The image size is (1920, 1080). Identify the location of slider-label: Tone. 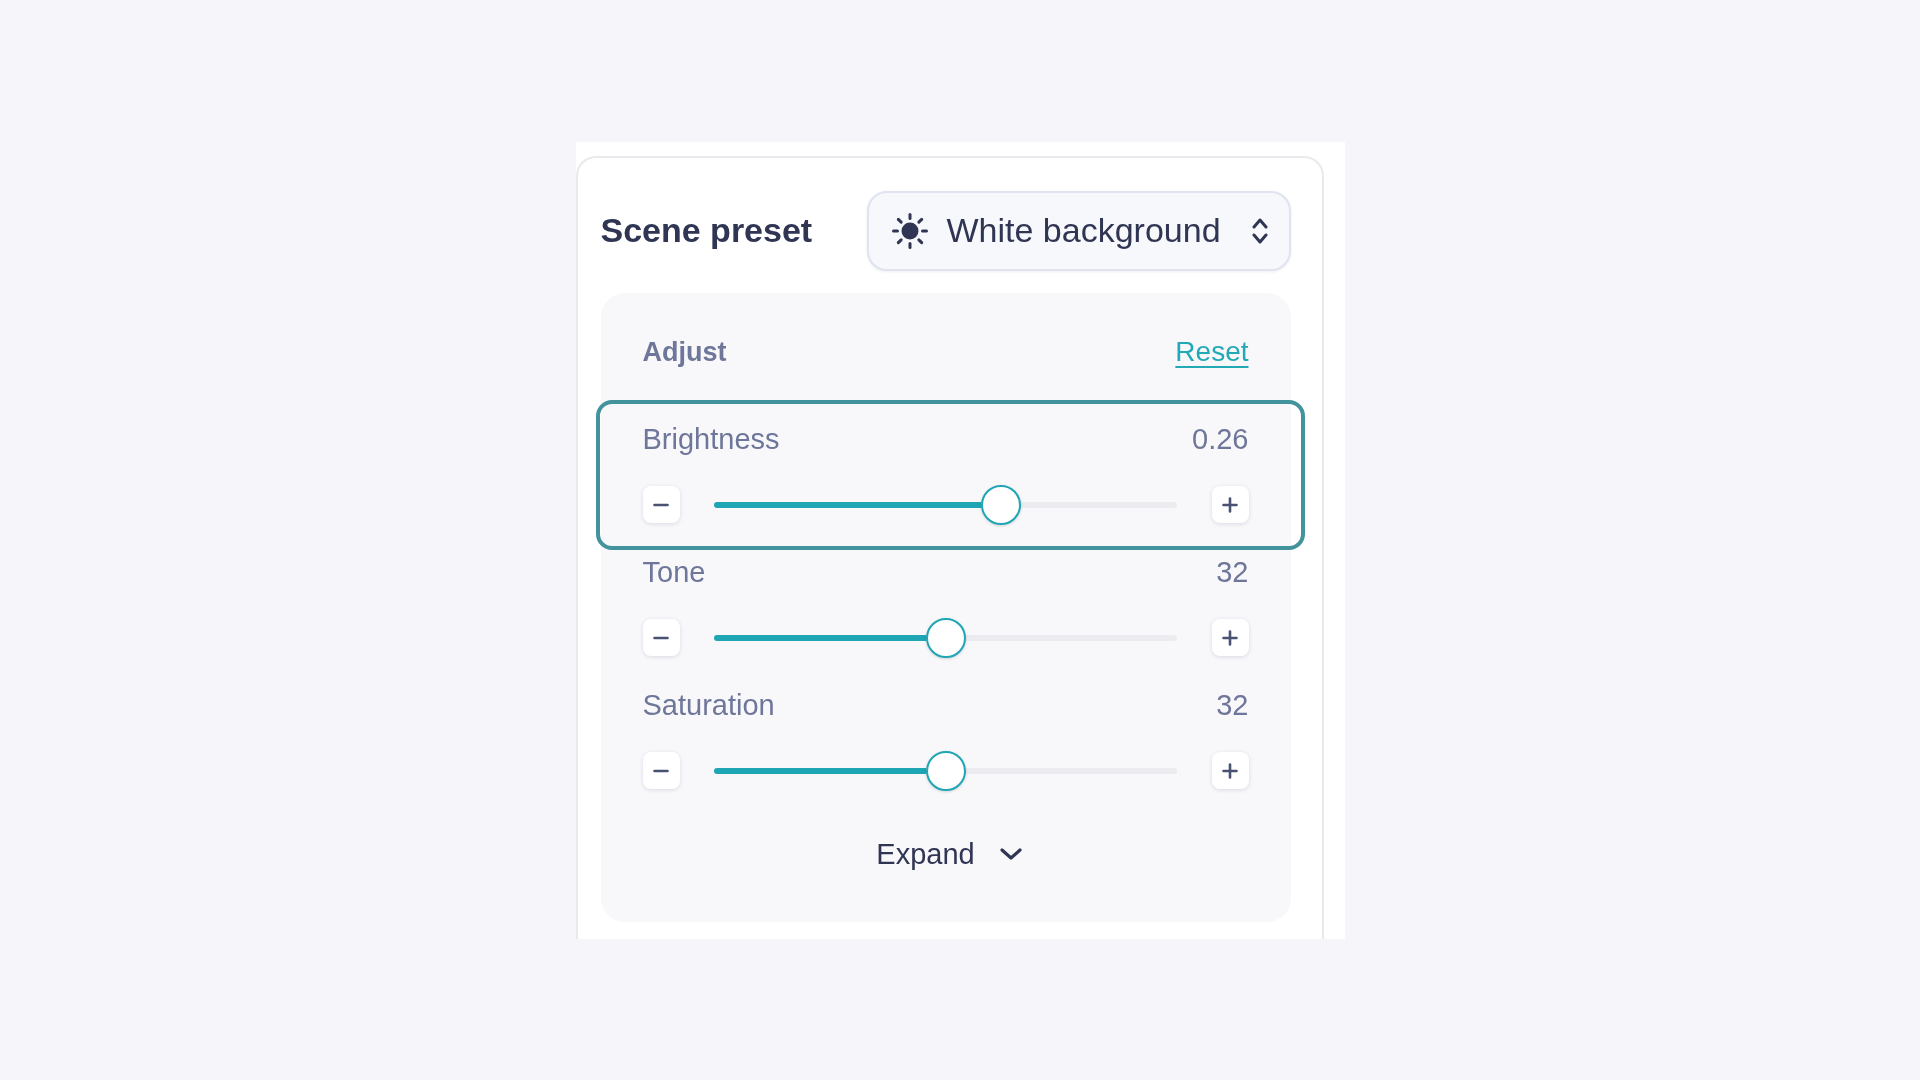
(674, 571).